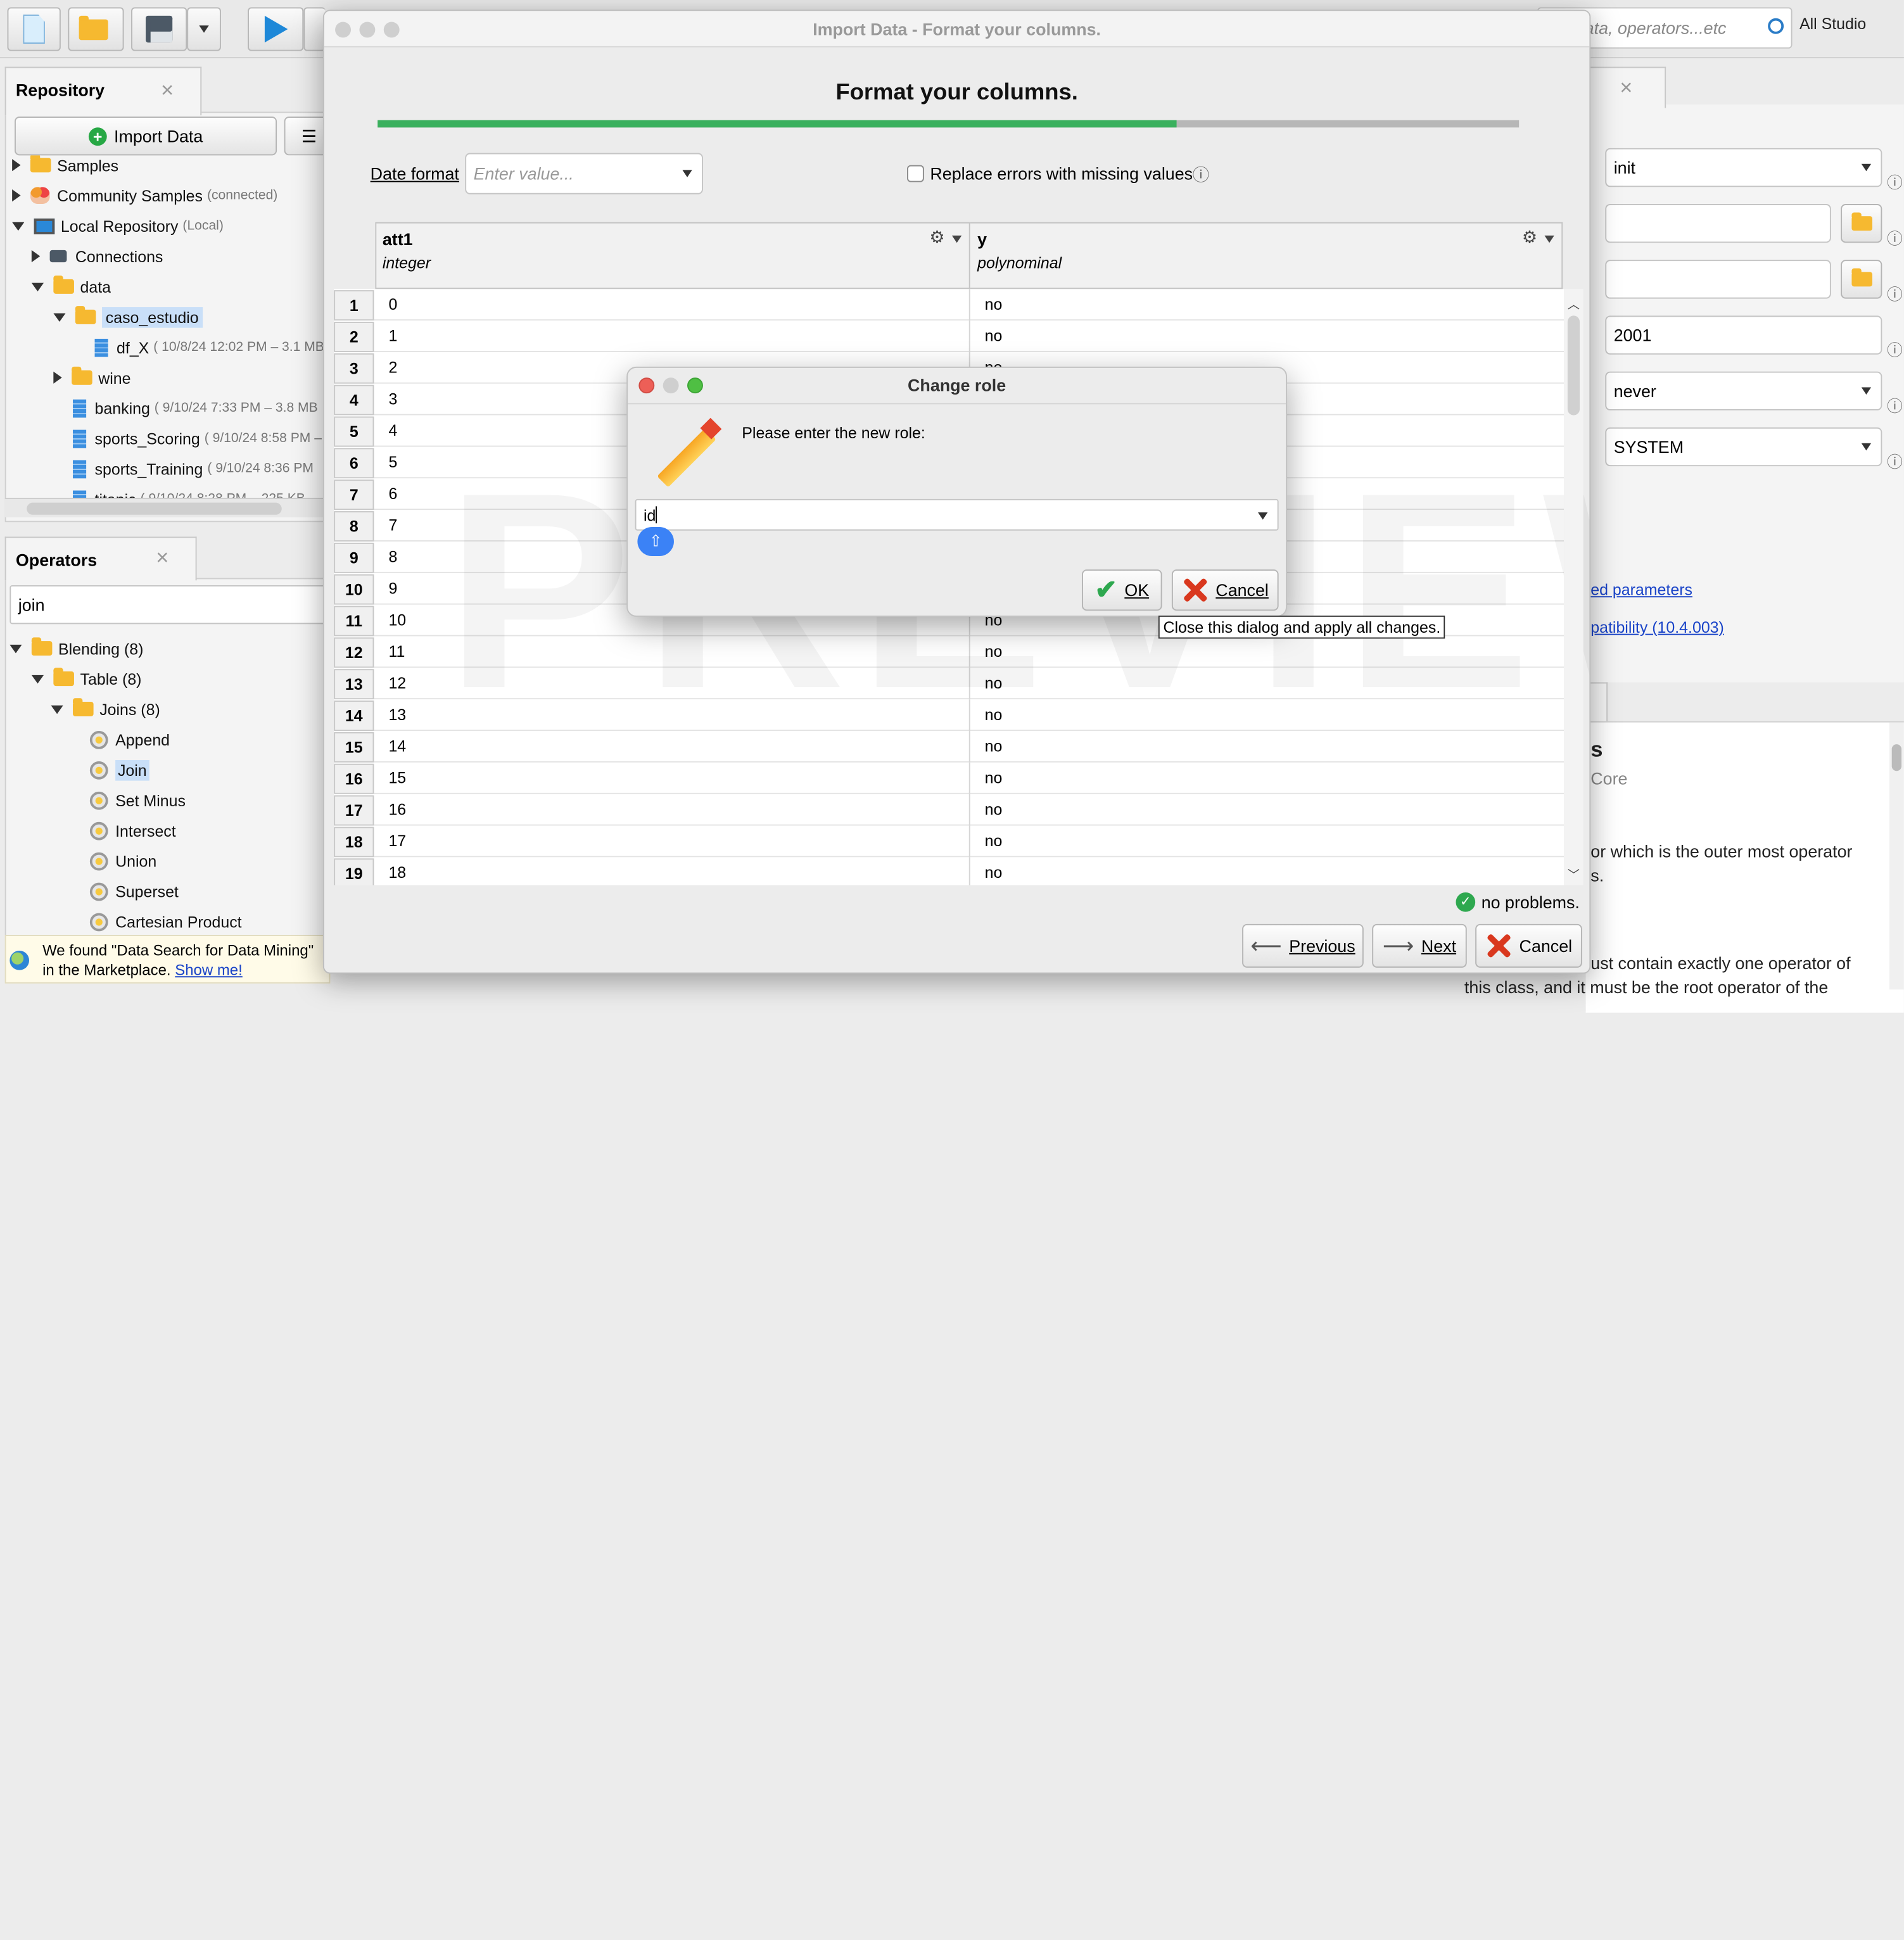 This screenshot has height=1940, width=1904. Describe the element at coordinates (103, 91) in the screenshot. I see `repository-tab: Repository ×` at that location.